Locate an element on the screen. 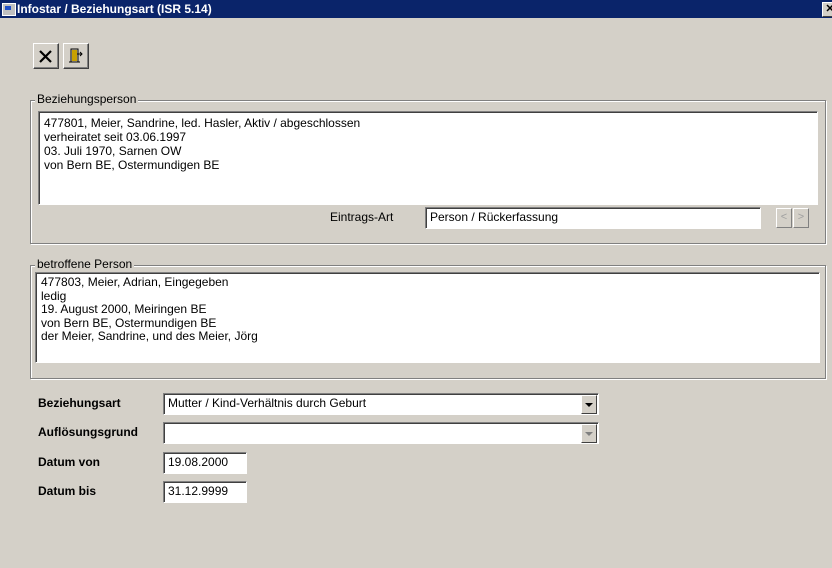  beziehungsart-label: Beziehungsart is located at coordinates (79, 403).